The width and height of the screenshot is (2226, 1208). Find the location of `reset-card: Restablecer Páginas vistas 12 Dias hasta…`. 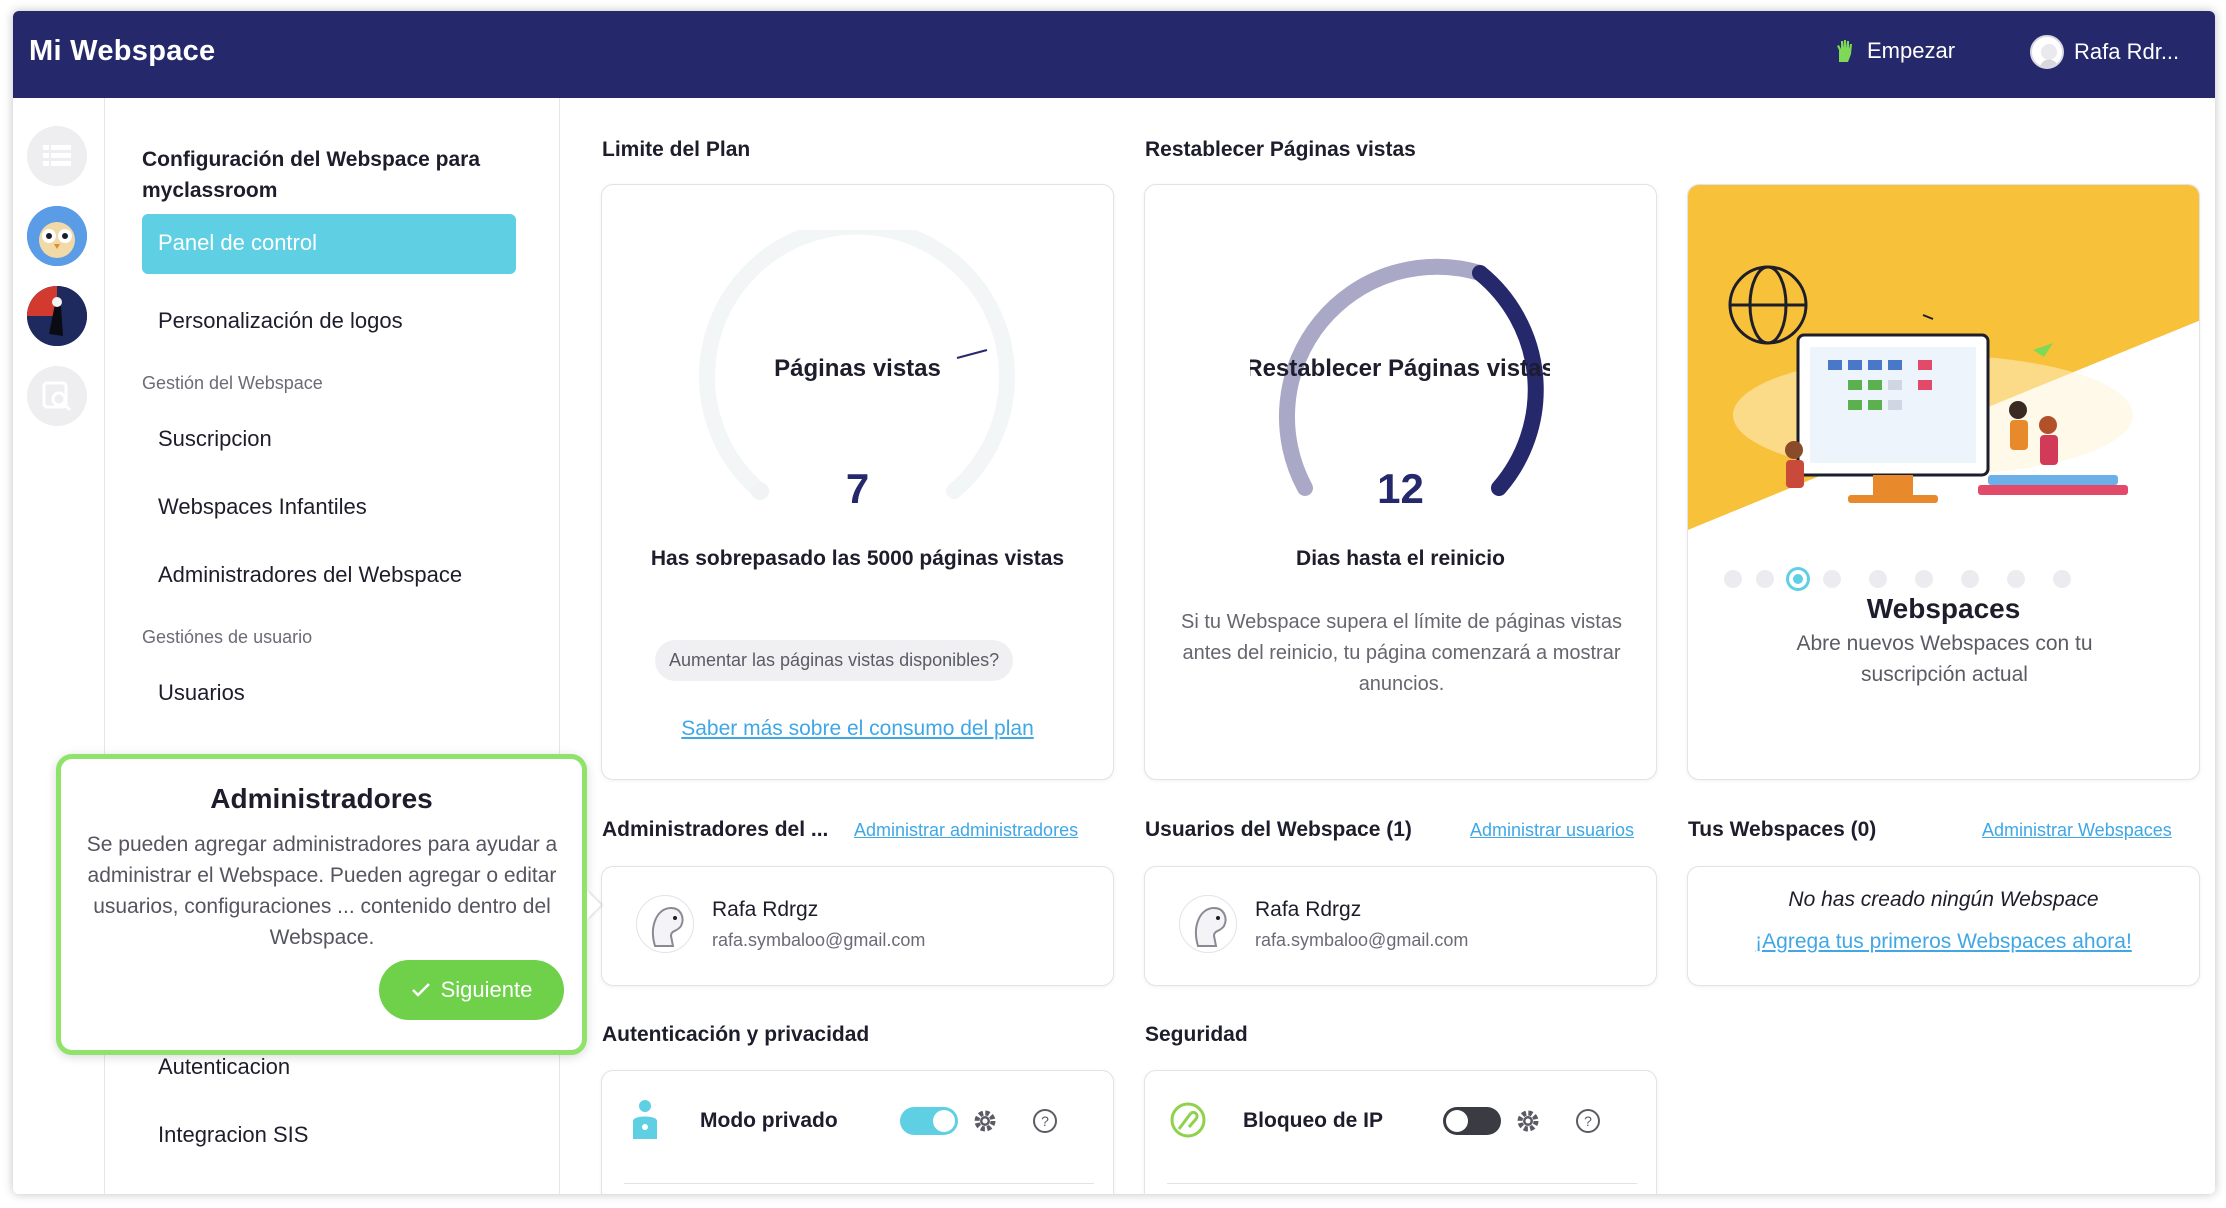

reset-card: Restablecer Páginas vistas 12 Dias hasta… is located at coordinates (1400, 482).